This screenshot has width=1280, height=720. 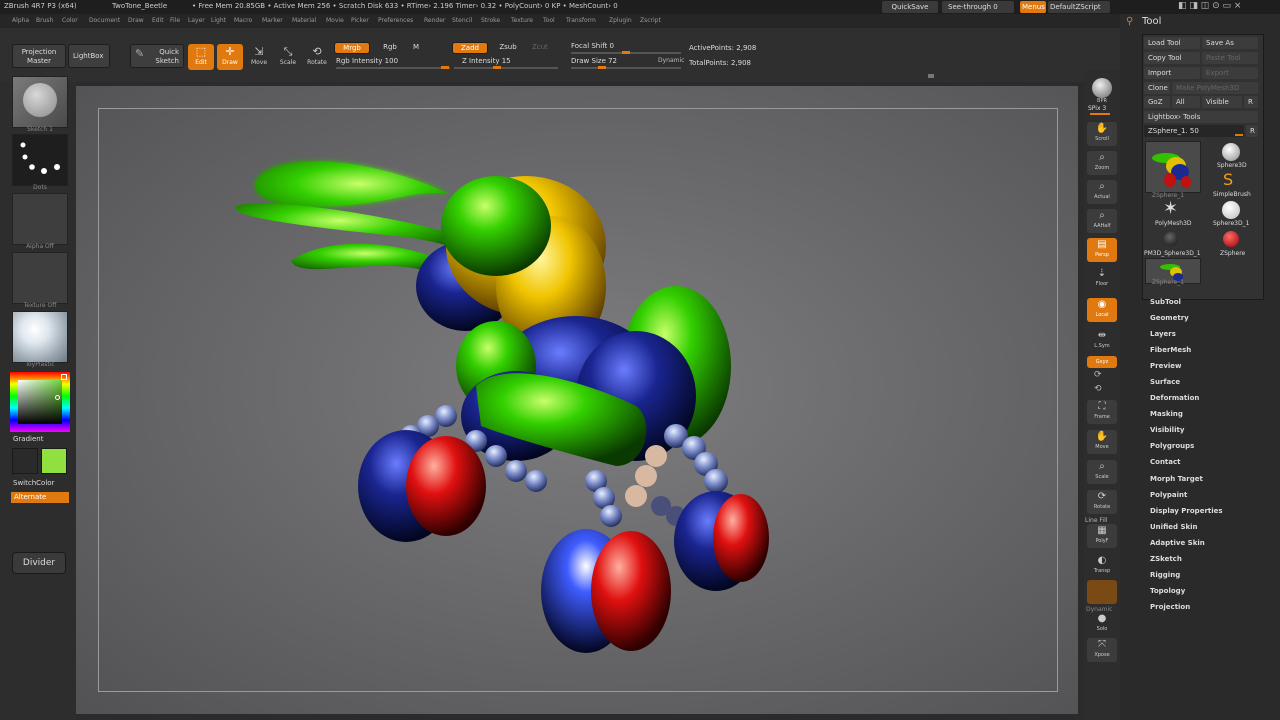 I want to click on copy-tool-button: Copy Tool, so click(x=1172, y=58).